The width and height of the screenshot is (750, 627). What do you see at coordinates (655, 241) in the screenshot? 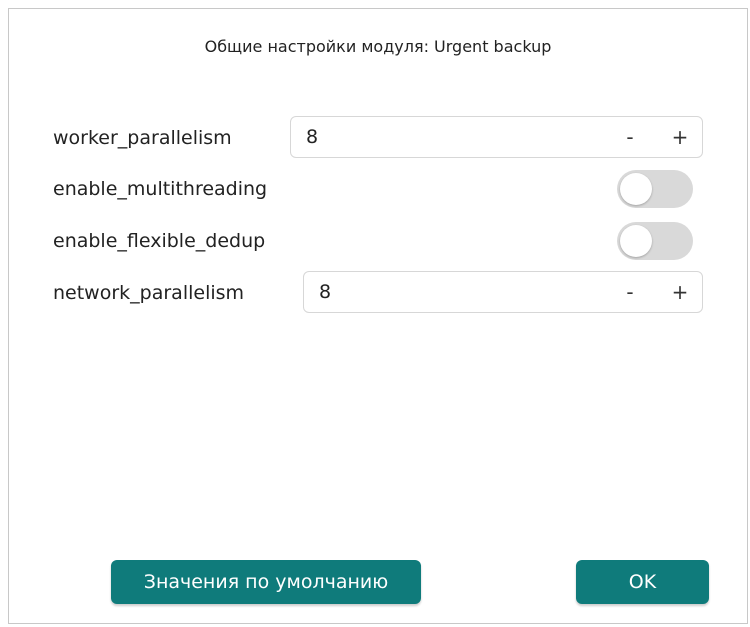
I see `enable-flexible-dedup-toggle` at bounding box center [655, 241].